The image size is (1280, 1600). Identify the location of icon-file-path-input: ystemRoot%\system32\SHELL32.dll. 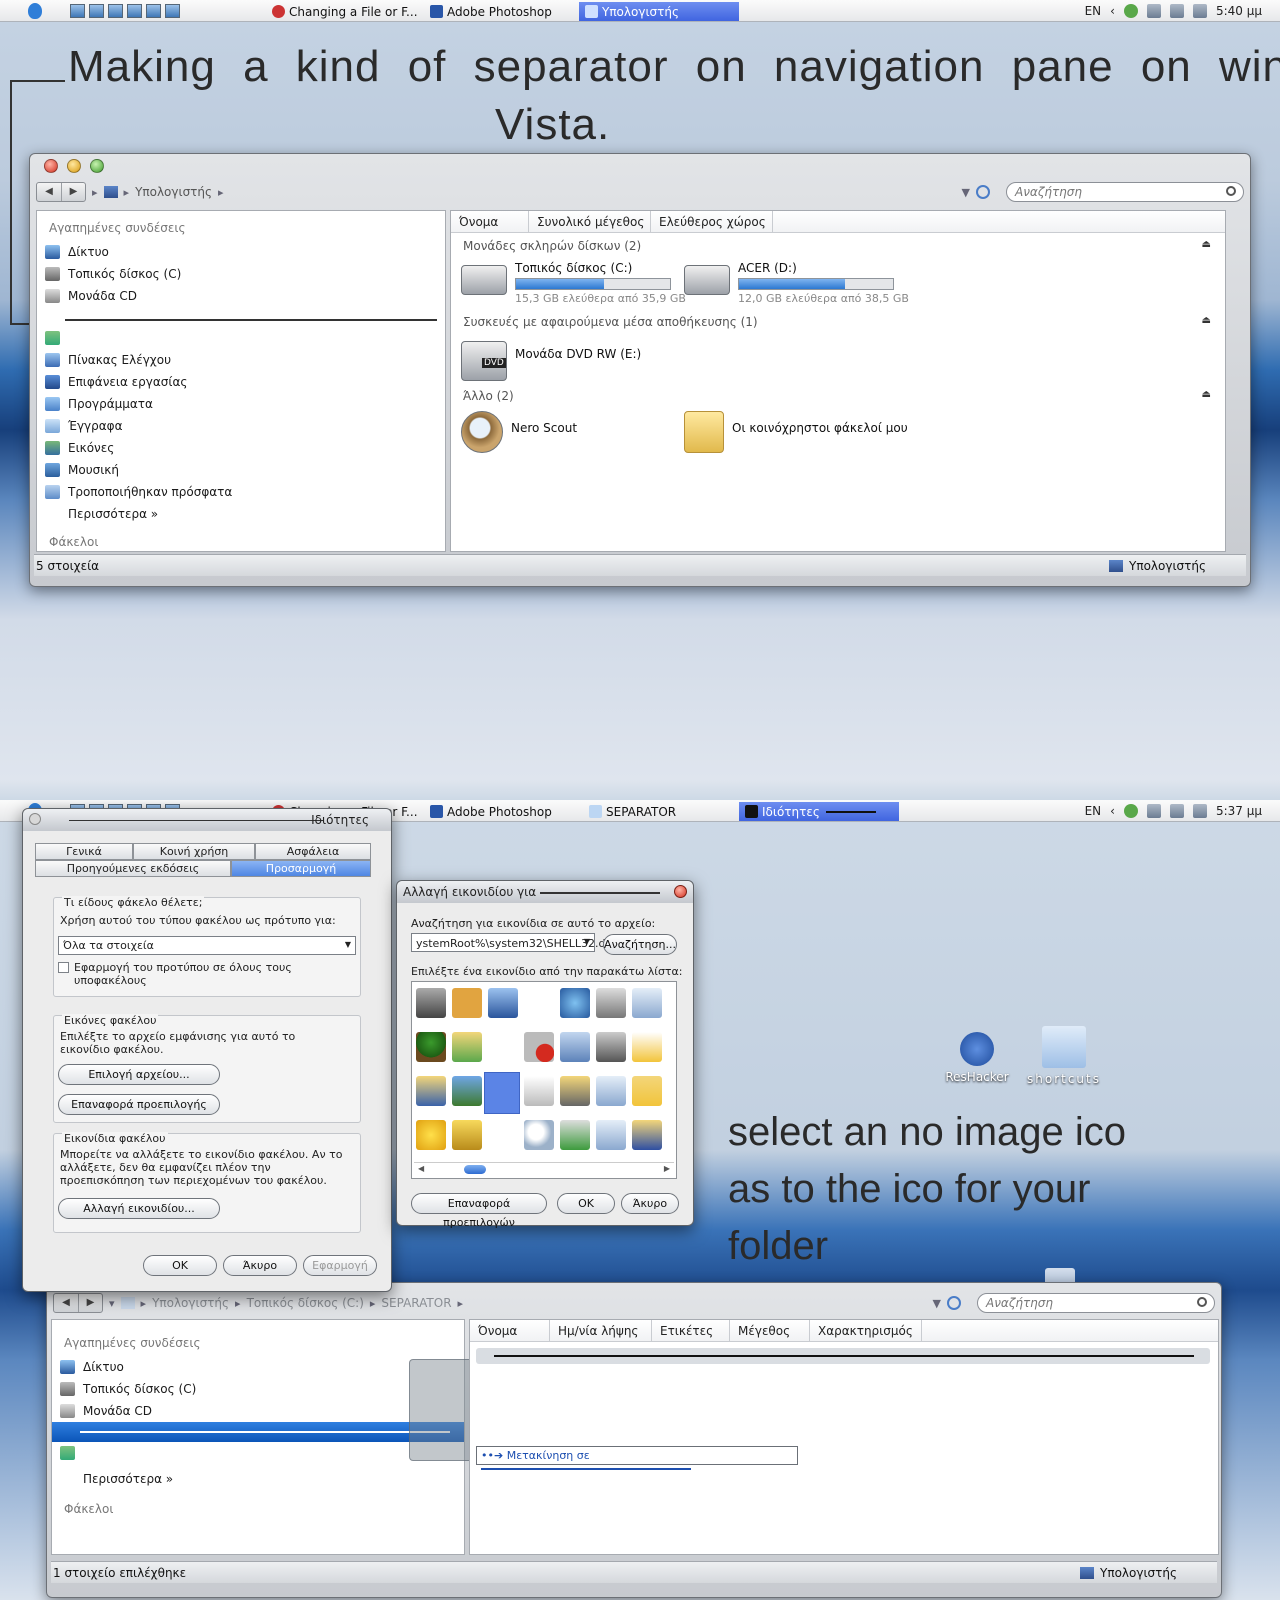
(511, 942).